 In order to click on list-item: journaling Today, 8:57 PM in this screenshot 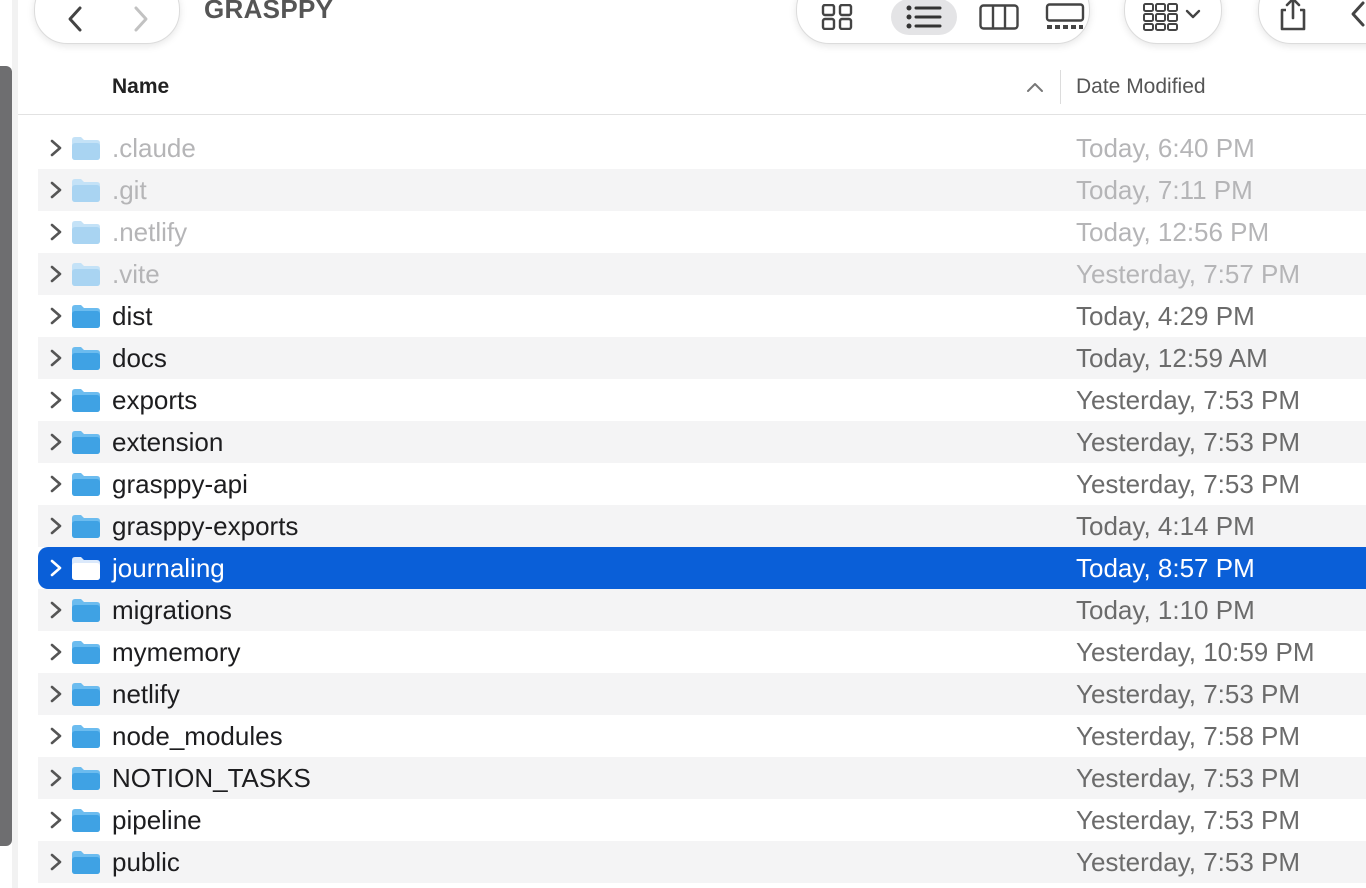, I will do `click(702, 568)`.